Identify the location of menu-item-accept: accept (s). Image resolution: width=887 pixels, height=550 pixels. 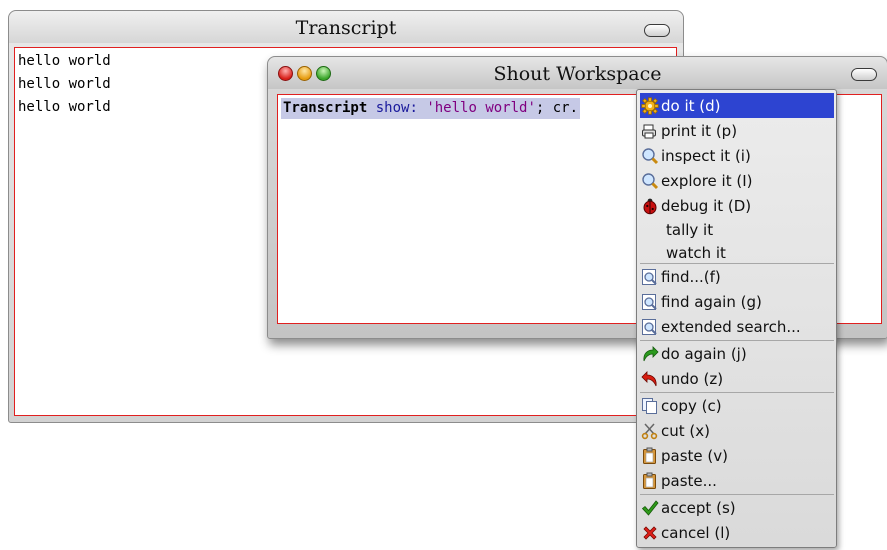
(737, 507).